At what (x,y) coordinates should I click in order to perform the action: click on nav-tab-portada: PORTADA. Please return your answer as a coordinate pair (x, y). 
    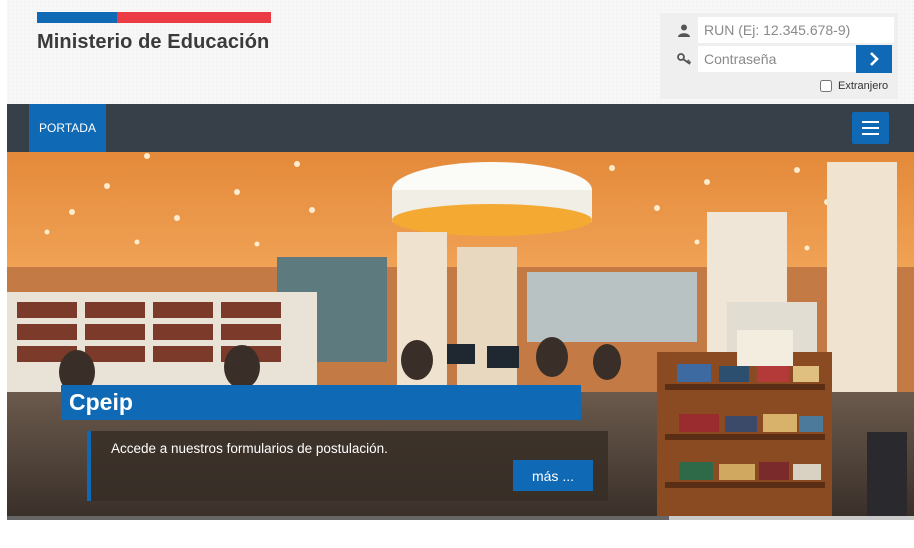
    Looking at the image, I should click on (67, 128).